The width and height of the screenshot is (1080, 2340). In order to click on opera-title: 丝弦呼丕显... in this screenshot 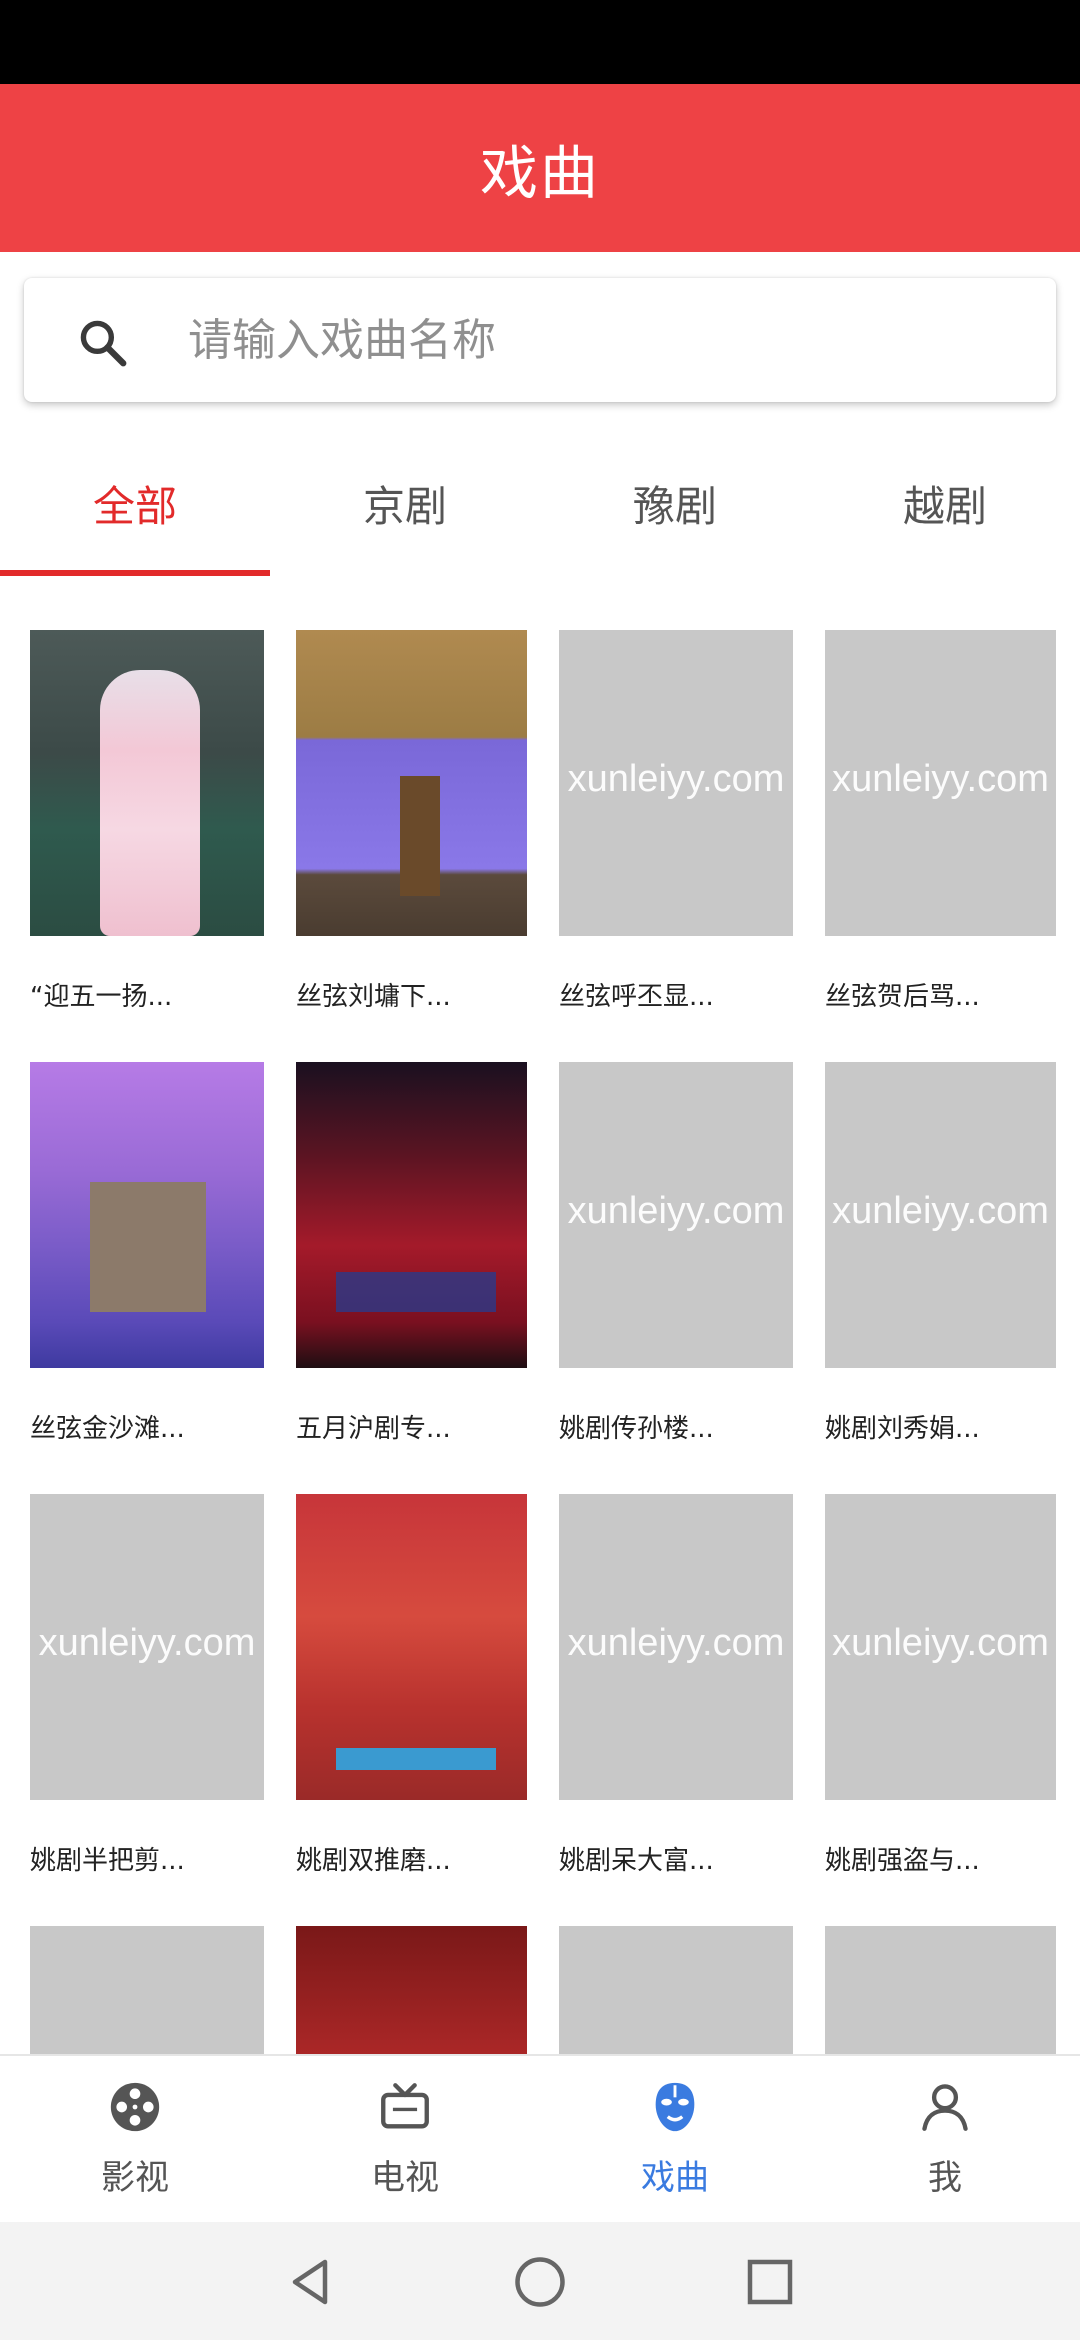, I will do `click(636, 997)`.